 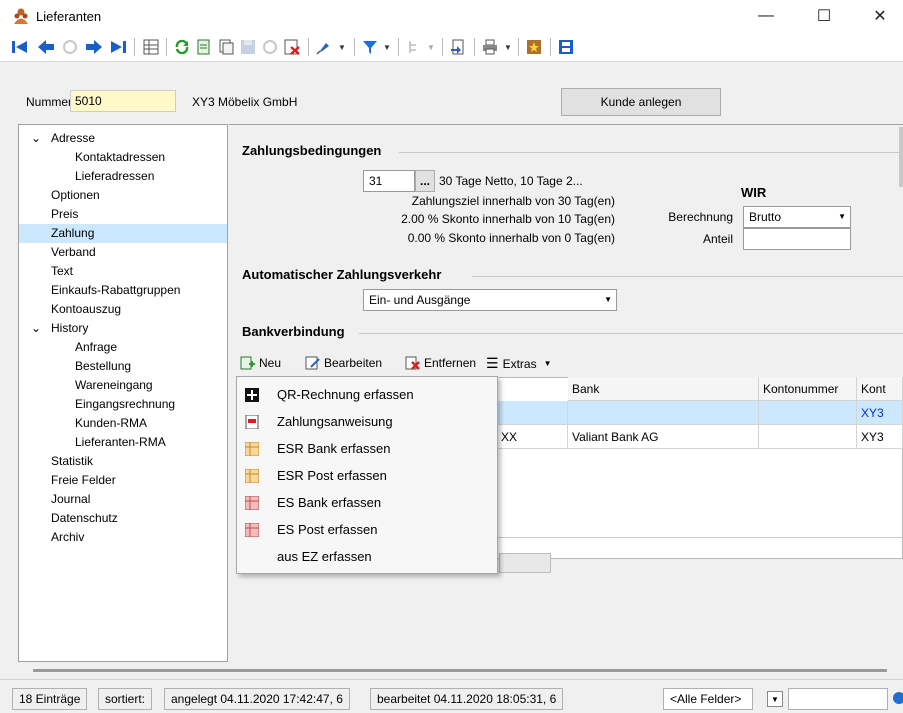 I want to click on print-icon, so click(x=490, y=47).